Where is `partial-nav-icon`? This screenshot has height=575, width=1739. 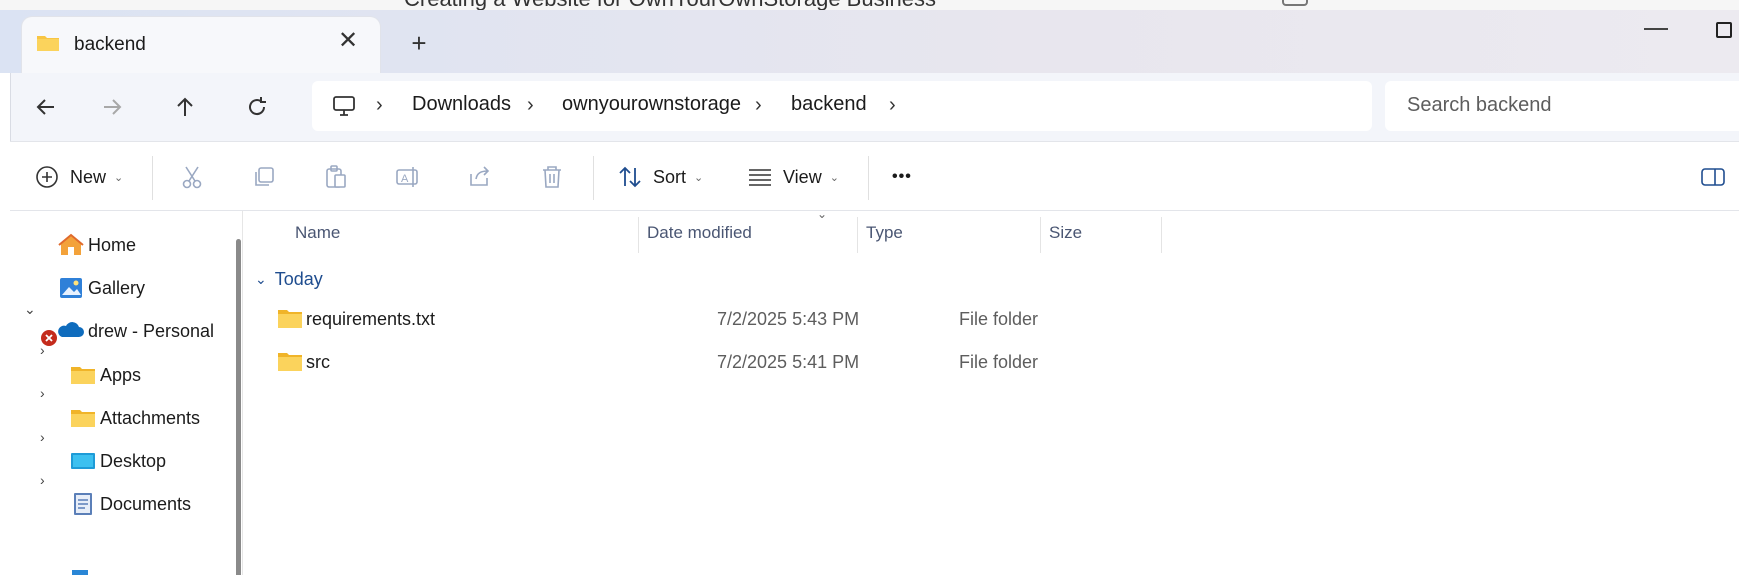
partial-nav-icon is located at coordinates (80, 572).